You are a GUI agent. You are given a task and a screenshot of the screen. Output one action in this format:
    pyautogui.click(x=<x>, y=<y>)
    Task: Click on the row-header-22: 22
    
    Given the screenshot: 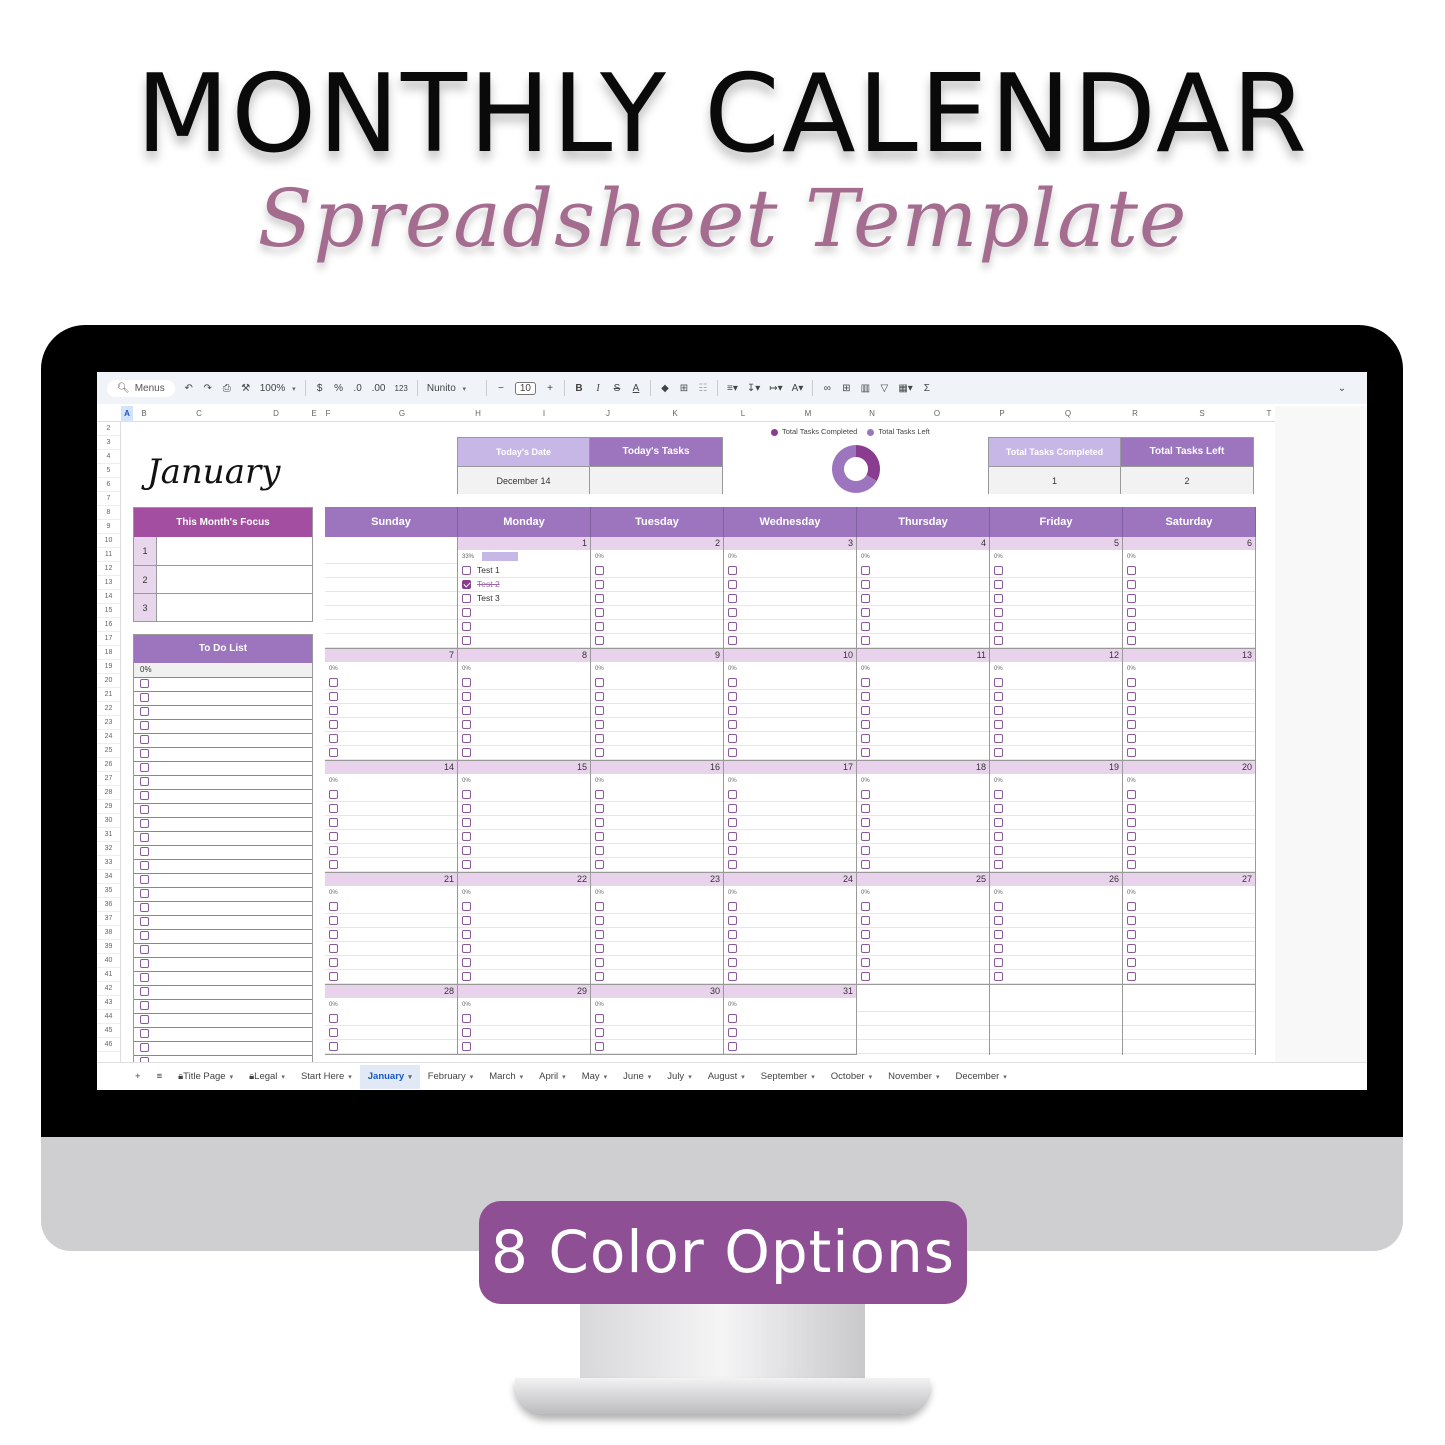 What is the action you would take?
    pyautogui.click(x=108, y=709)
    